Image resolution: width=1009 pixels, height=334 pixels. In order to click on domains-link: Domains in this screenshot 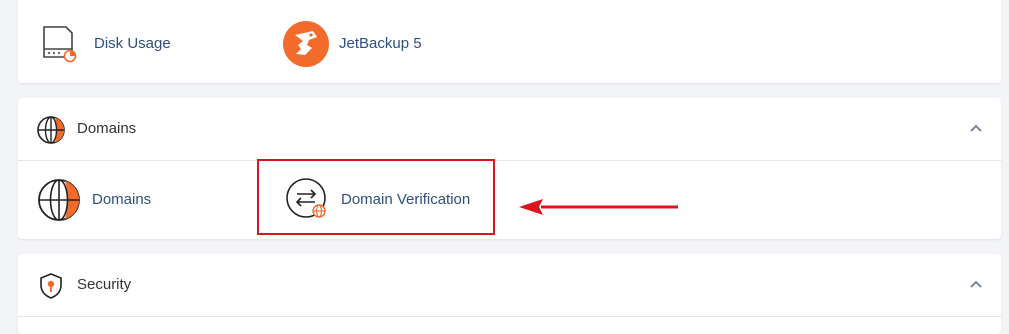, I will do `click(116, 200)`.